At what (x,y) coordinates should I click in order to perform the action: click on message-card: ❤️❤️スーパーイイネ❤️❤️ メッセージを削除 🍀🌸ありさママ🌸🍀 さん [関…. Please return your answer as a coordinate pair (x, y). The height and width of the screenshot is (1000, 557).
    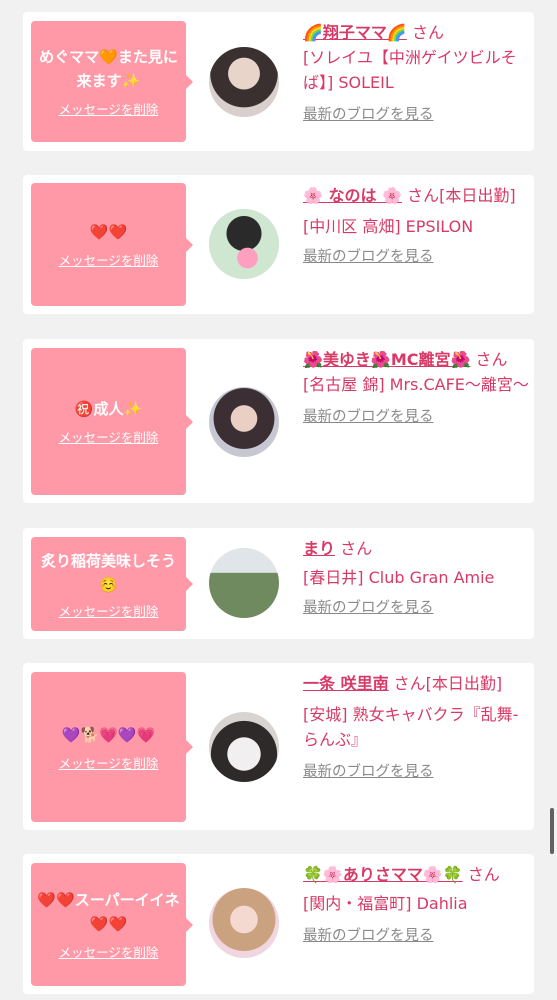
    Looking at the image, I should click on (278, 924).